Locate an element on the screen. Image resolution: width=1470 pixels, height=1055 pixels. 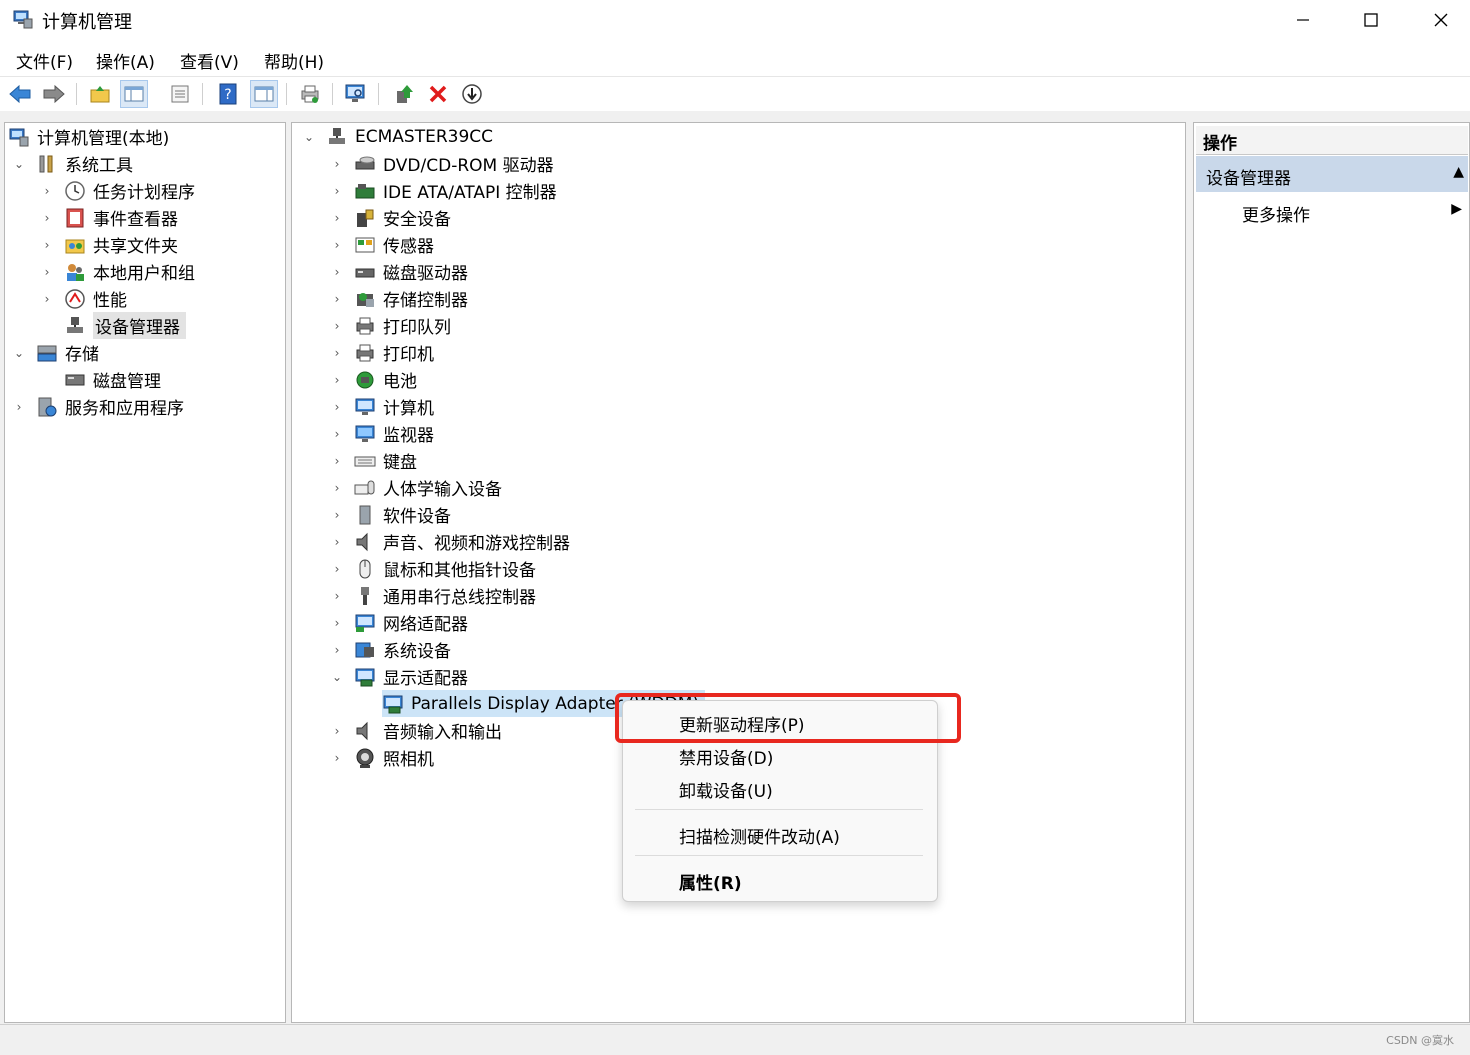
menu-action: 操作(A) is located at coordinates (125, 60).